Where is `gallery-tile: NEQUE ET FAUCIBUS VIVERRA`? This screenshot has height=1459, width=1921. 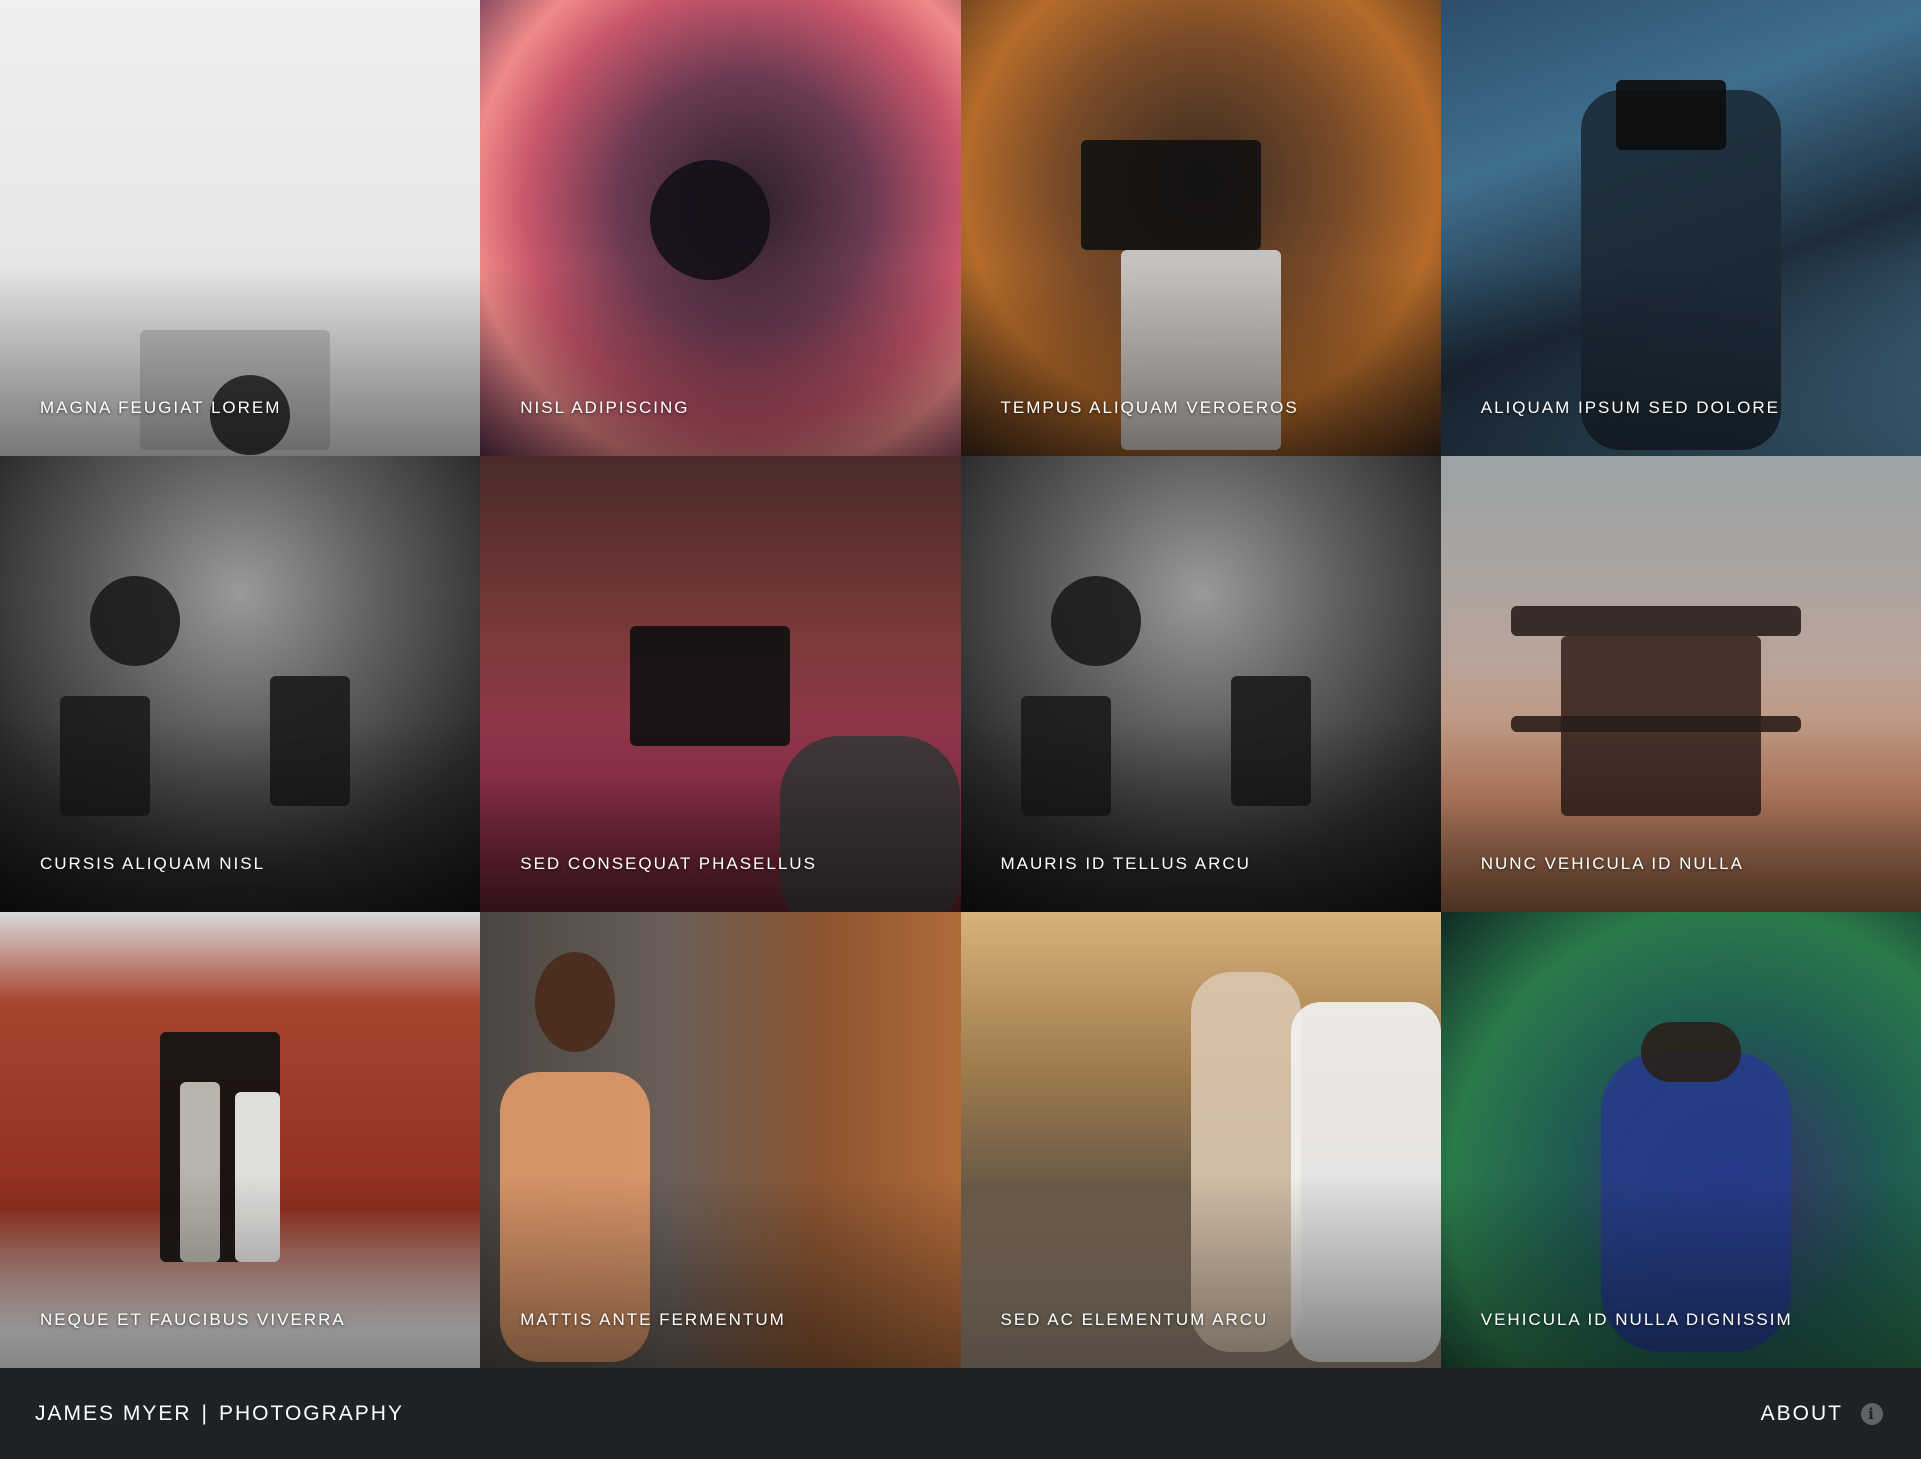 gallery-tile: NEQUE ET FAUCIBUS VIVERRA is located at coordinates (240, 1140).